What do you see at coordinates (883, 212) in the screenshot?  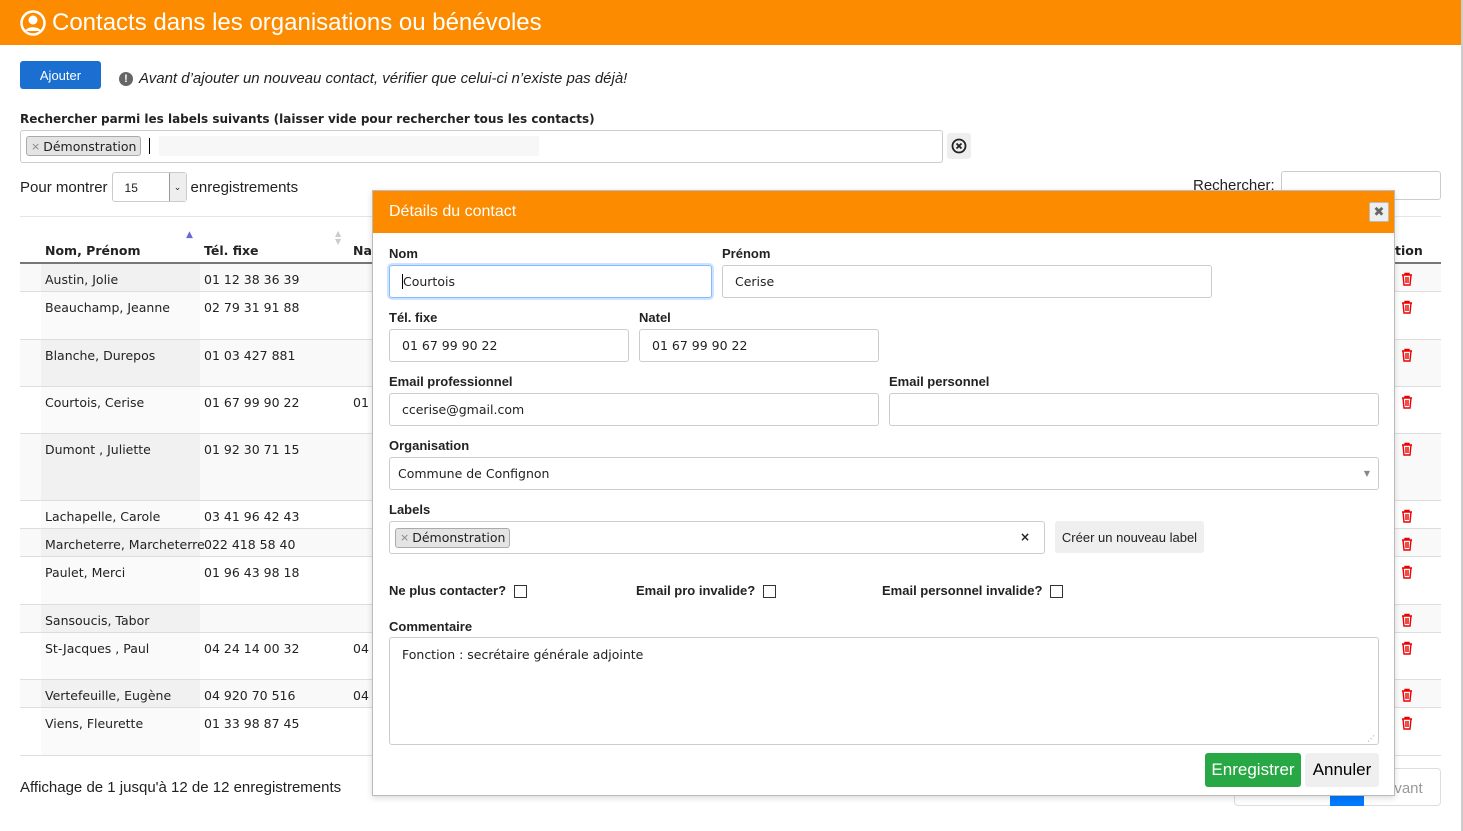 I see `modal-title: Détails du contact` at bounding box center [883, 212].